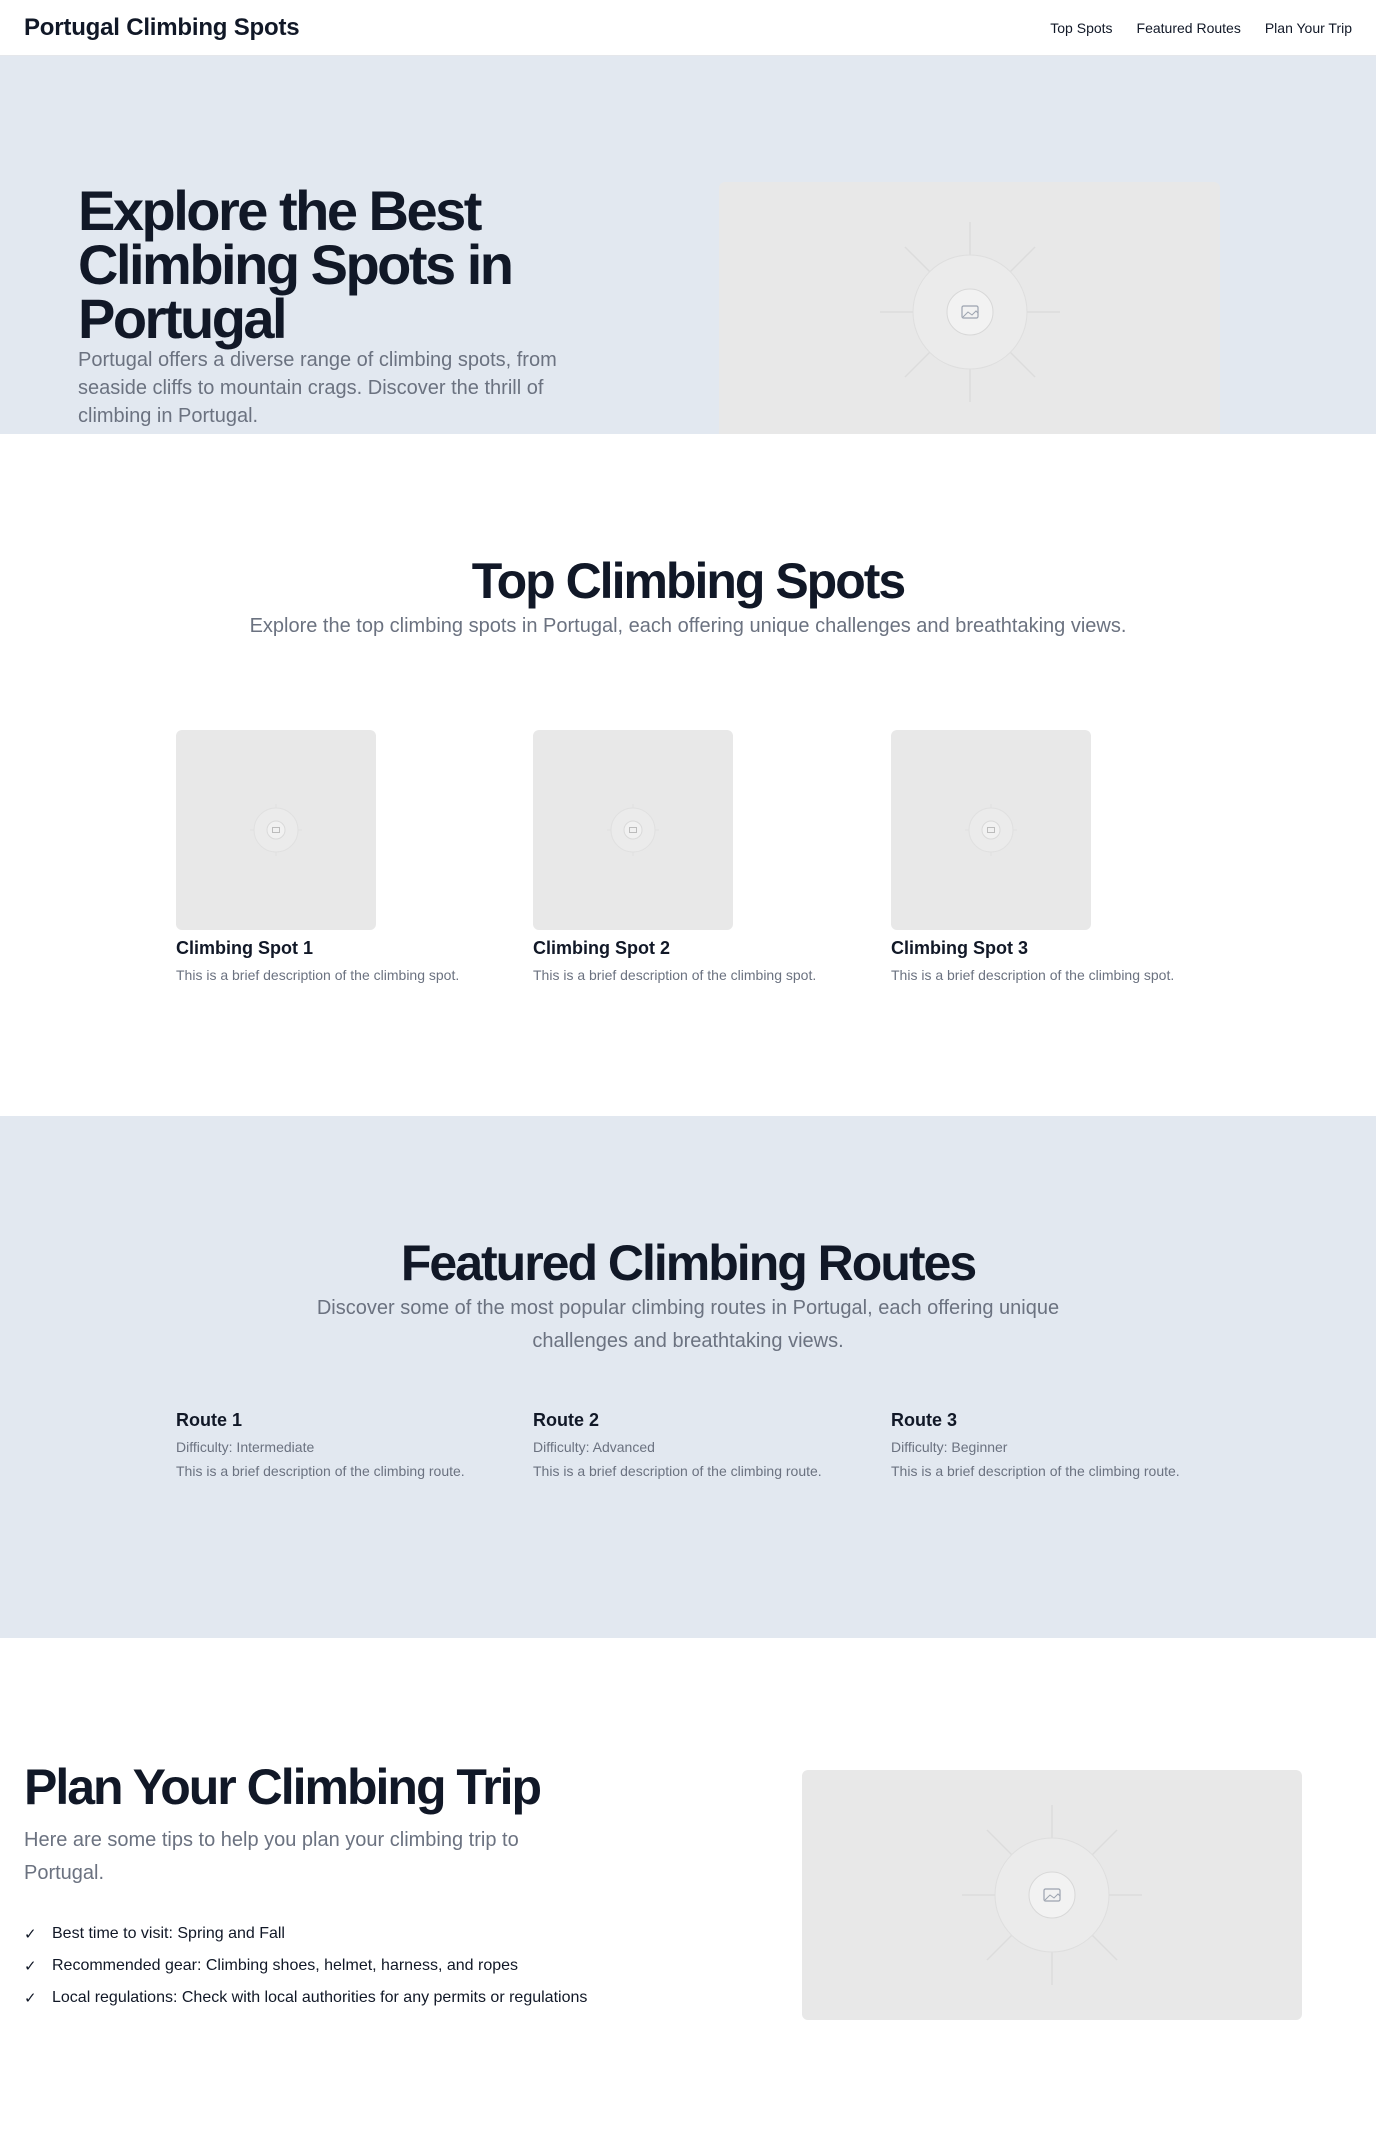  What do you see at coordinates (566, 1420) in the screenshot?
I see `route-name: Route 2` at bounding box center [566, 1420].